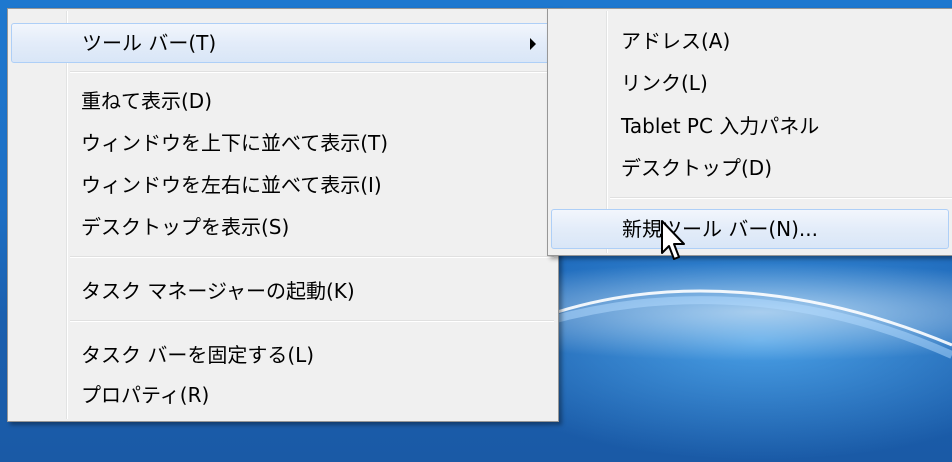  I want to click on menu-item-stacked: ウィンドウを上下に並べて表示(T), so click(283, 143).